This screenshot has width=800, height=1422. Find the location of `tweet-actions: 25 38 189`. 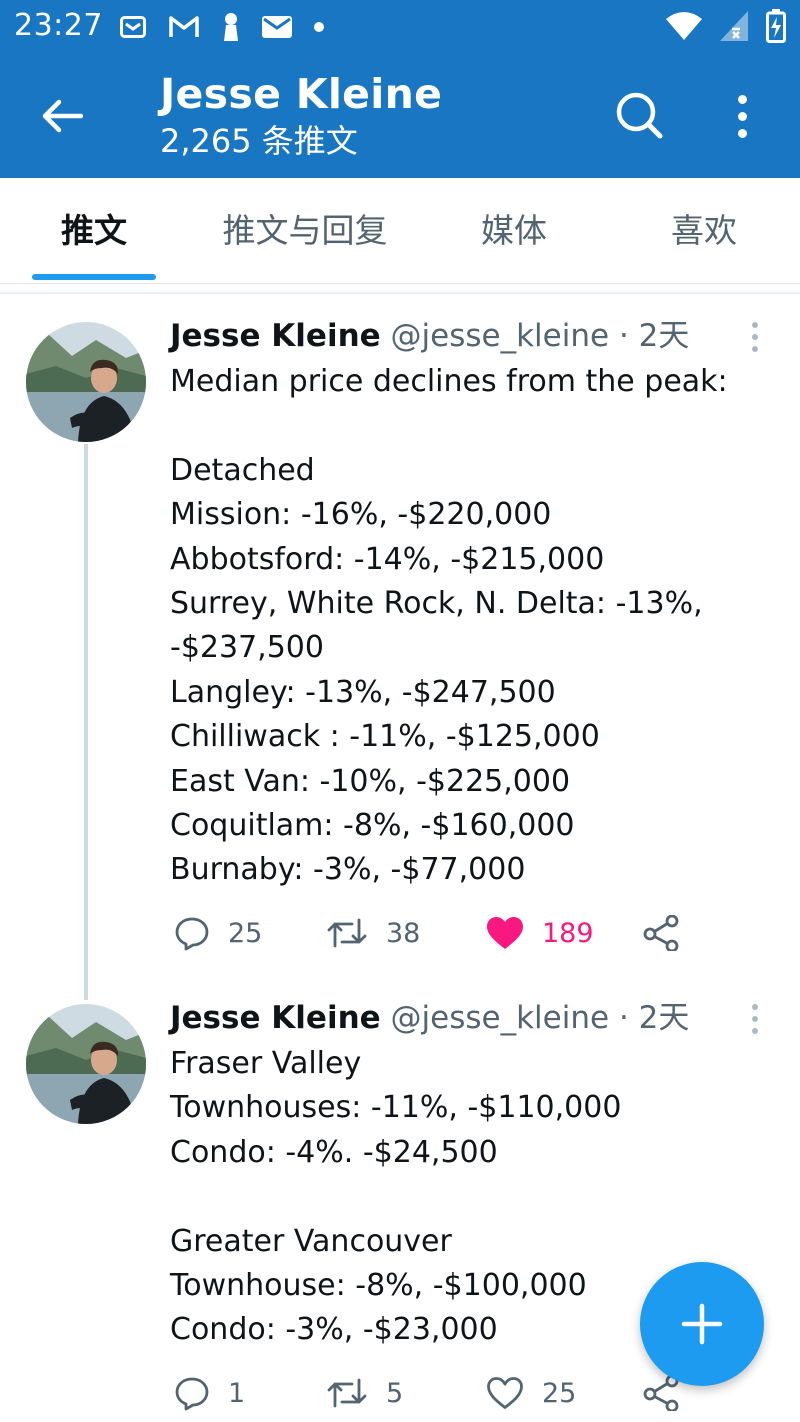

tweet-actions: 25 38 189 is located at coordinates (430, 933).